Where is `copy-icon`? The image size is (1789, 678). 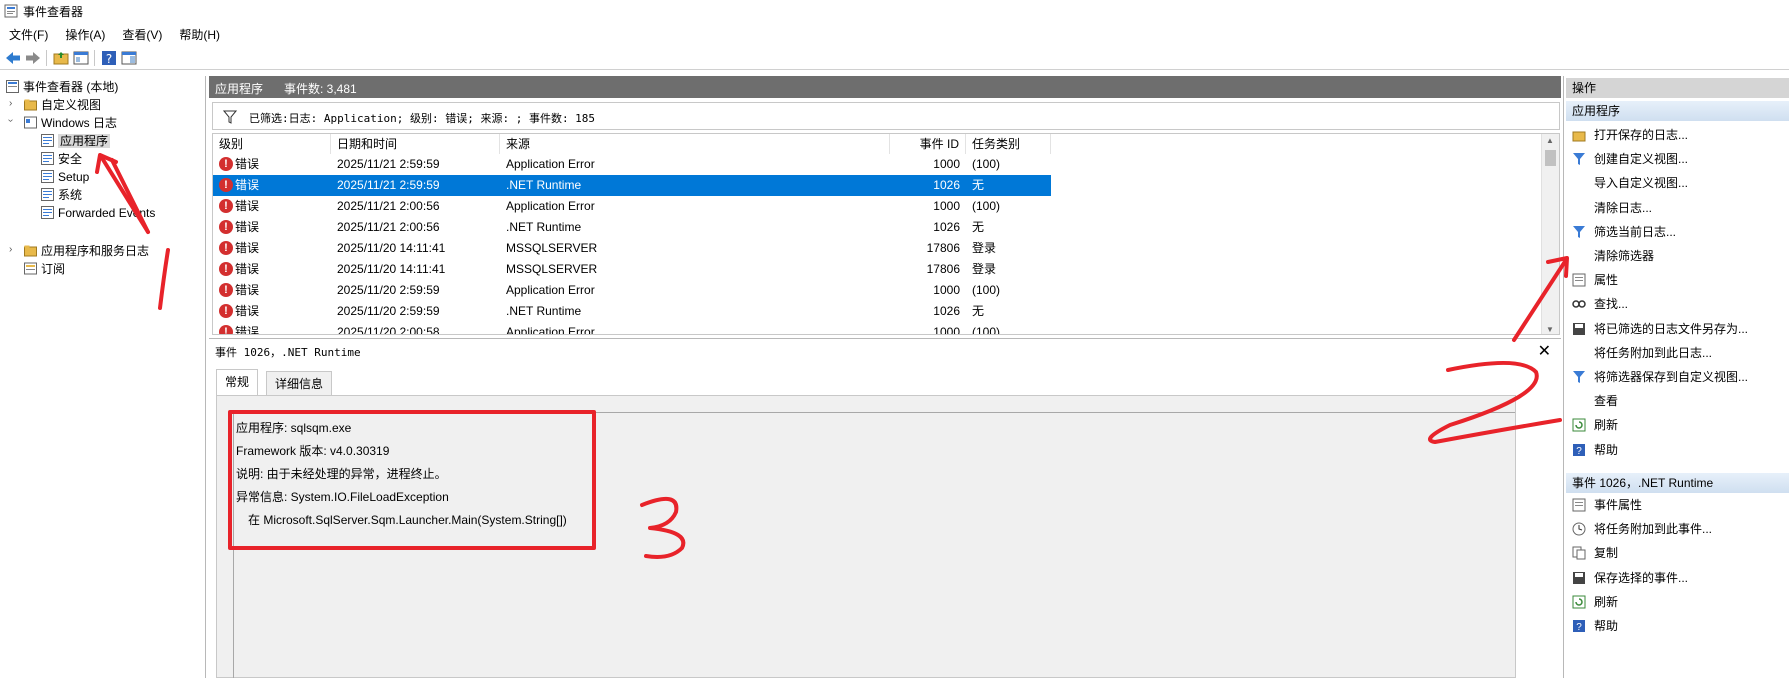
copy-icon is located at coordinates (1579, 553).